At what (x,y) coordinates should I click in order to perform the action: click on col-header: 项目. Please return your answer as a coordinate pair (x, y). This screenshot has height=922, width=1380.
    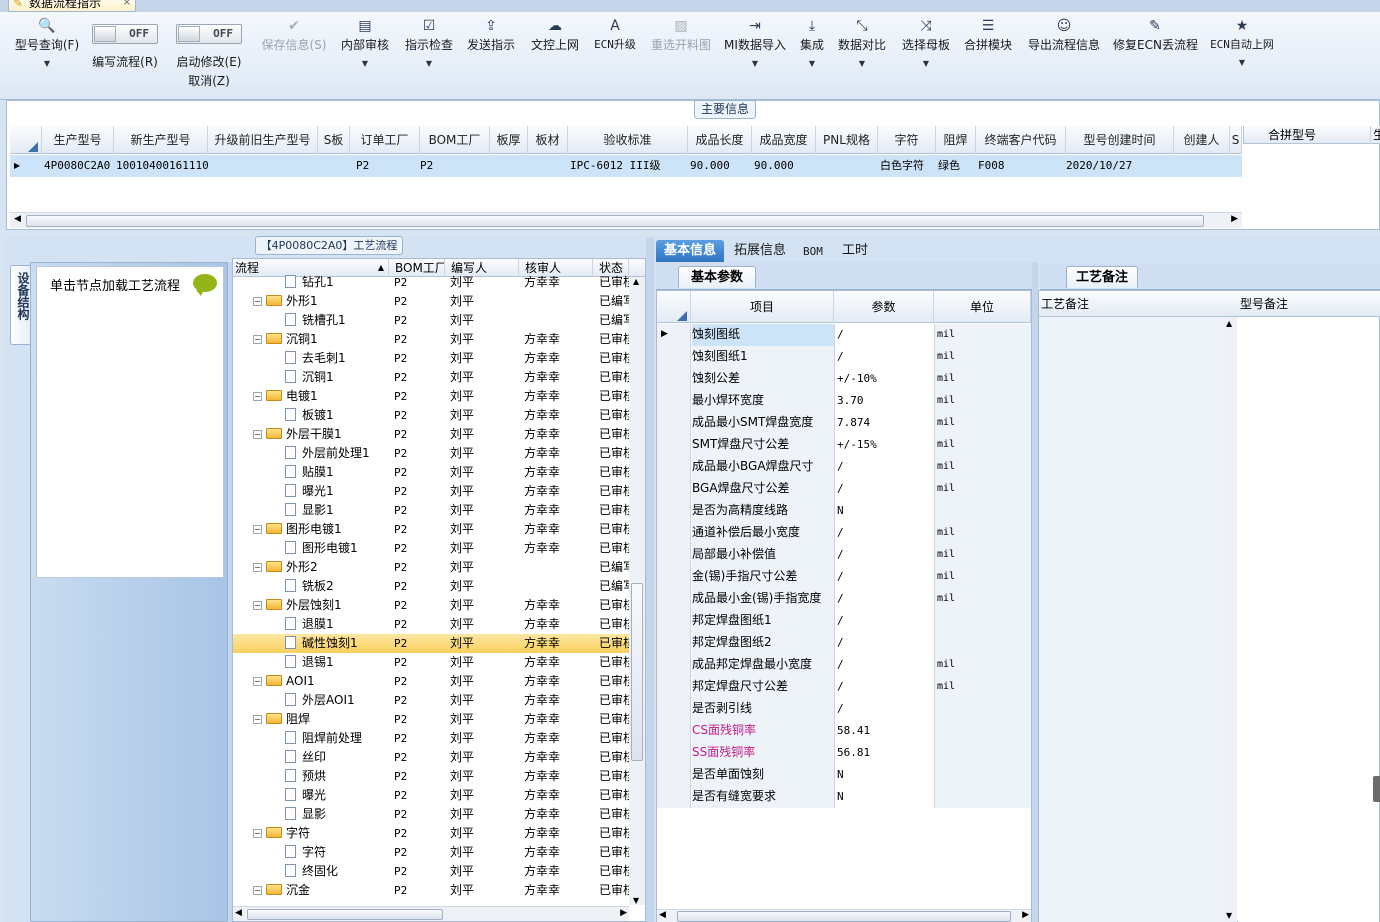
    Looking at the image, I should click on (762, 307).